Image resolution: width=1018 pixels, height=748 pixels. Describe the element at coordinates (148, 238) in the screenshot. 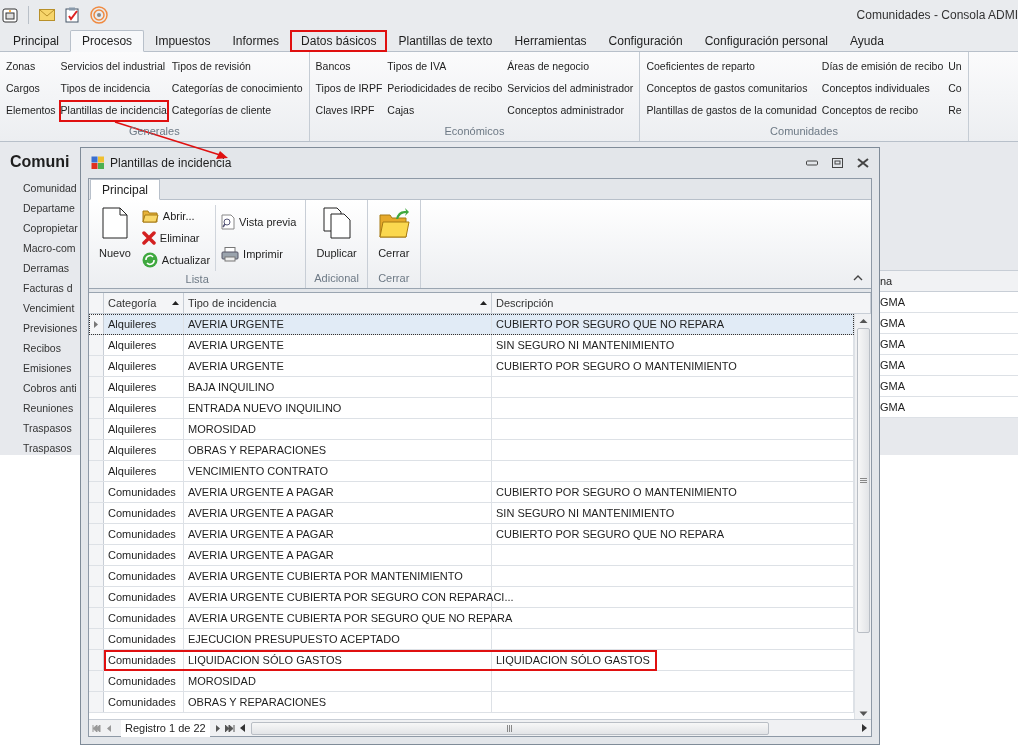

I see `delete-icon` at that location.